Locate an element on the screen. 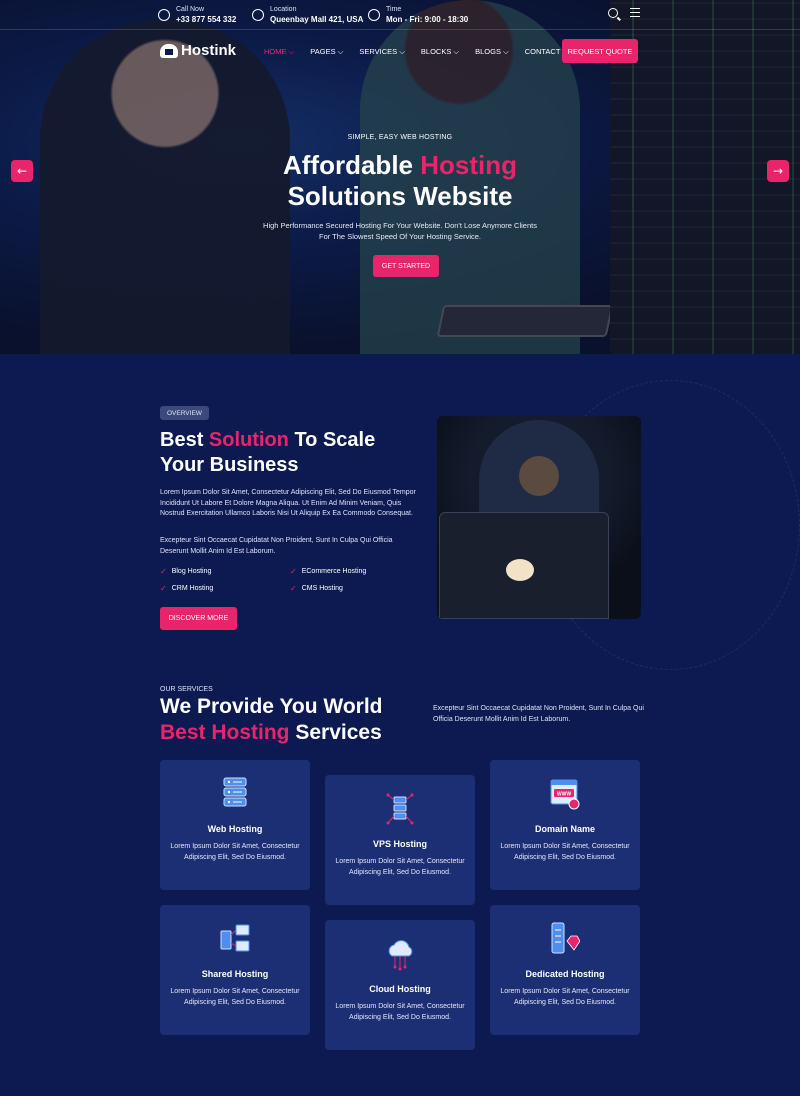  vps-network-icon is located at coordinates (400, 809).